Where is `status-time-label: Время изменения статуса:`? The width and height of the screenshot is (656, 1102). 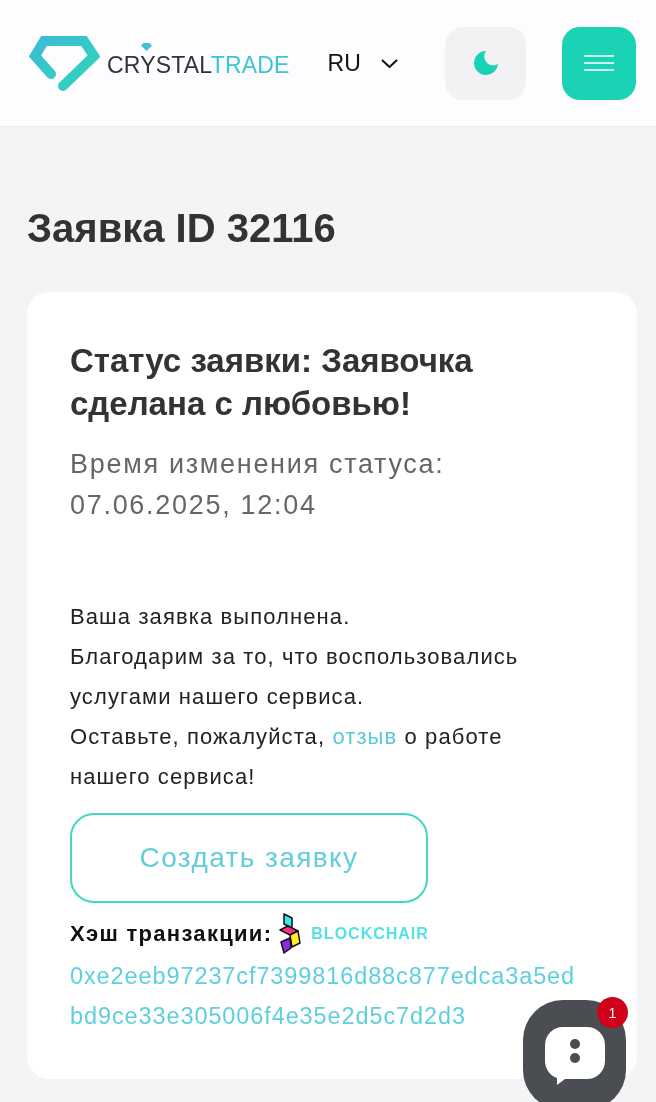 status-time-label: Время изменения статуса: is located at coordinates (257, 464).